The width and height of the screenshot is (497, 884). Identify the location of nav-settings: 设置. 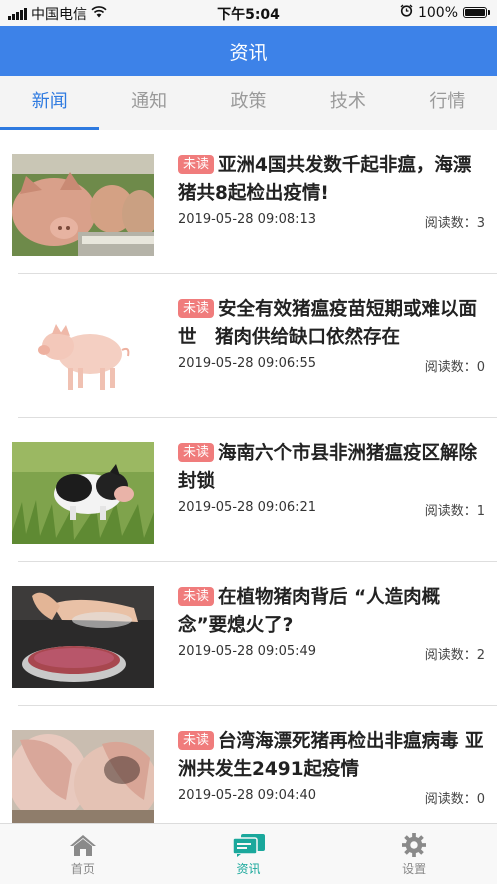
(414, 854).